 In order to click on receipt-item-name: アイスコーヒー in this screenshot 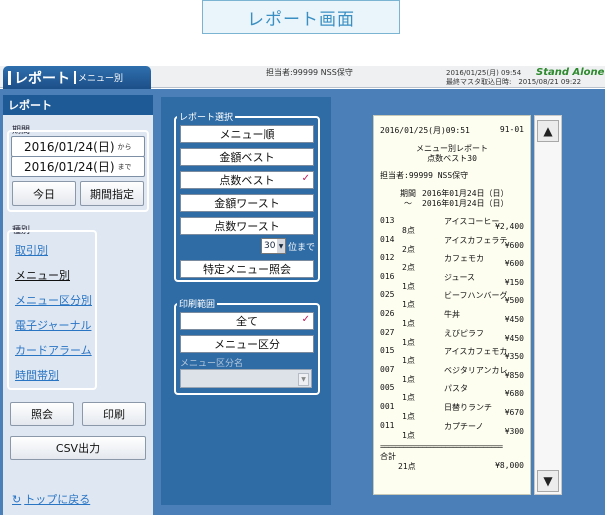, I will do `click(472, 221)`.